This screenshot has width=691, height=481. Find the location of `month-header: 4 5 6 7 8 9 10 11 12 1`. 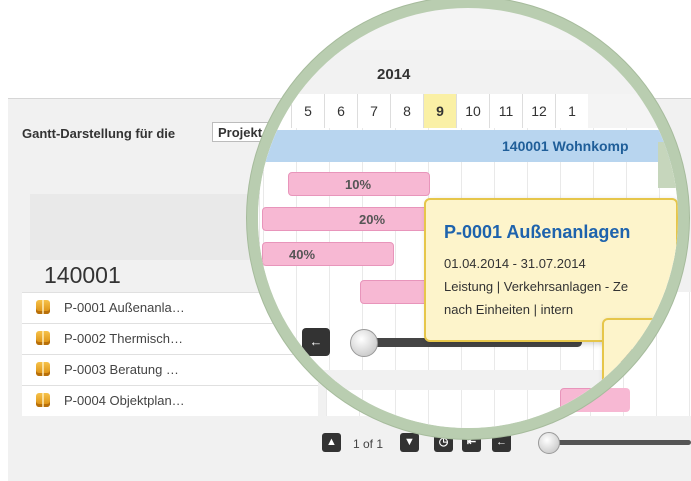

month-header: 4 5 6 7 8 9 10 11 12 1 is located at coordinates (423, 111).